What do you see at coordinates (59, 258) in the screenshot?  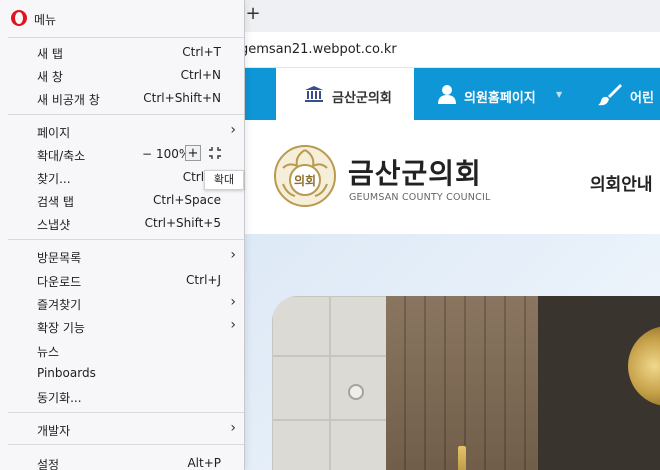 I see `menu-item-label: 방문목록` at bounding box center [59, 258].